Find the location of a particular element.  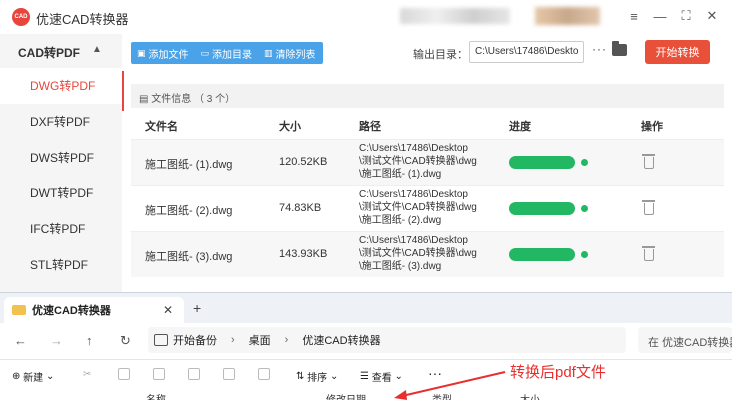

view-icon: ☰ is located at coordinates (366, 376).